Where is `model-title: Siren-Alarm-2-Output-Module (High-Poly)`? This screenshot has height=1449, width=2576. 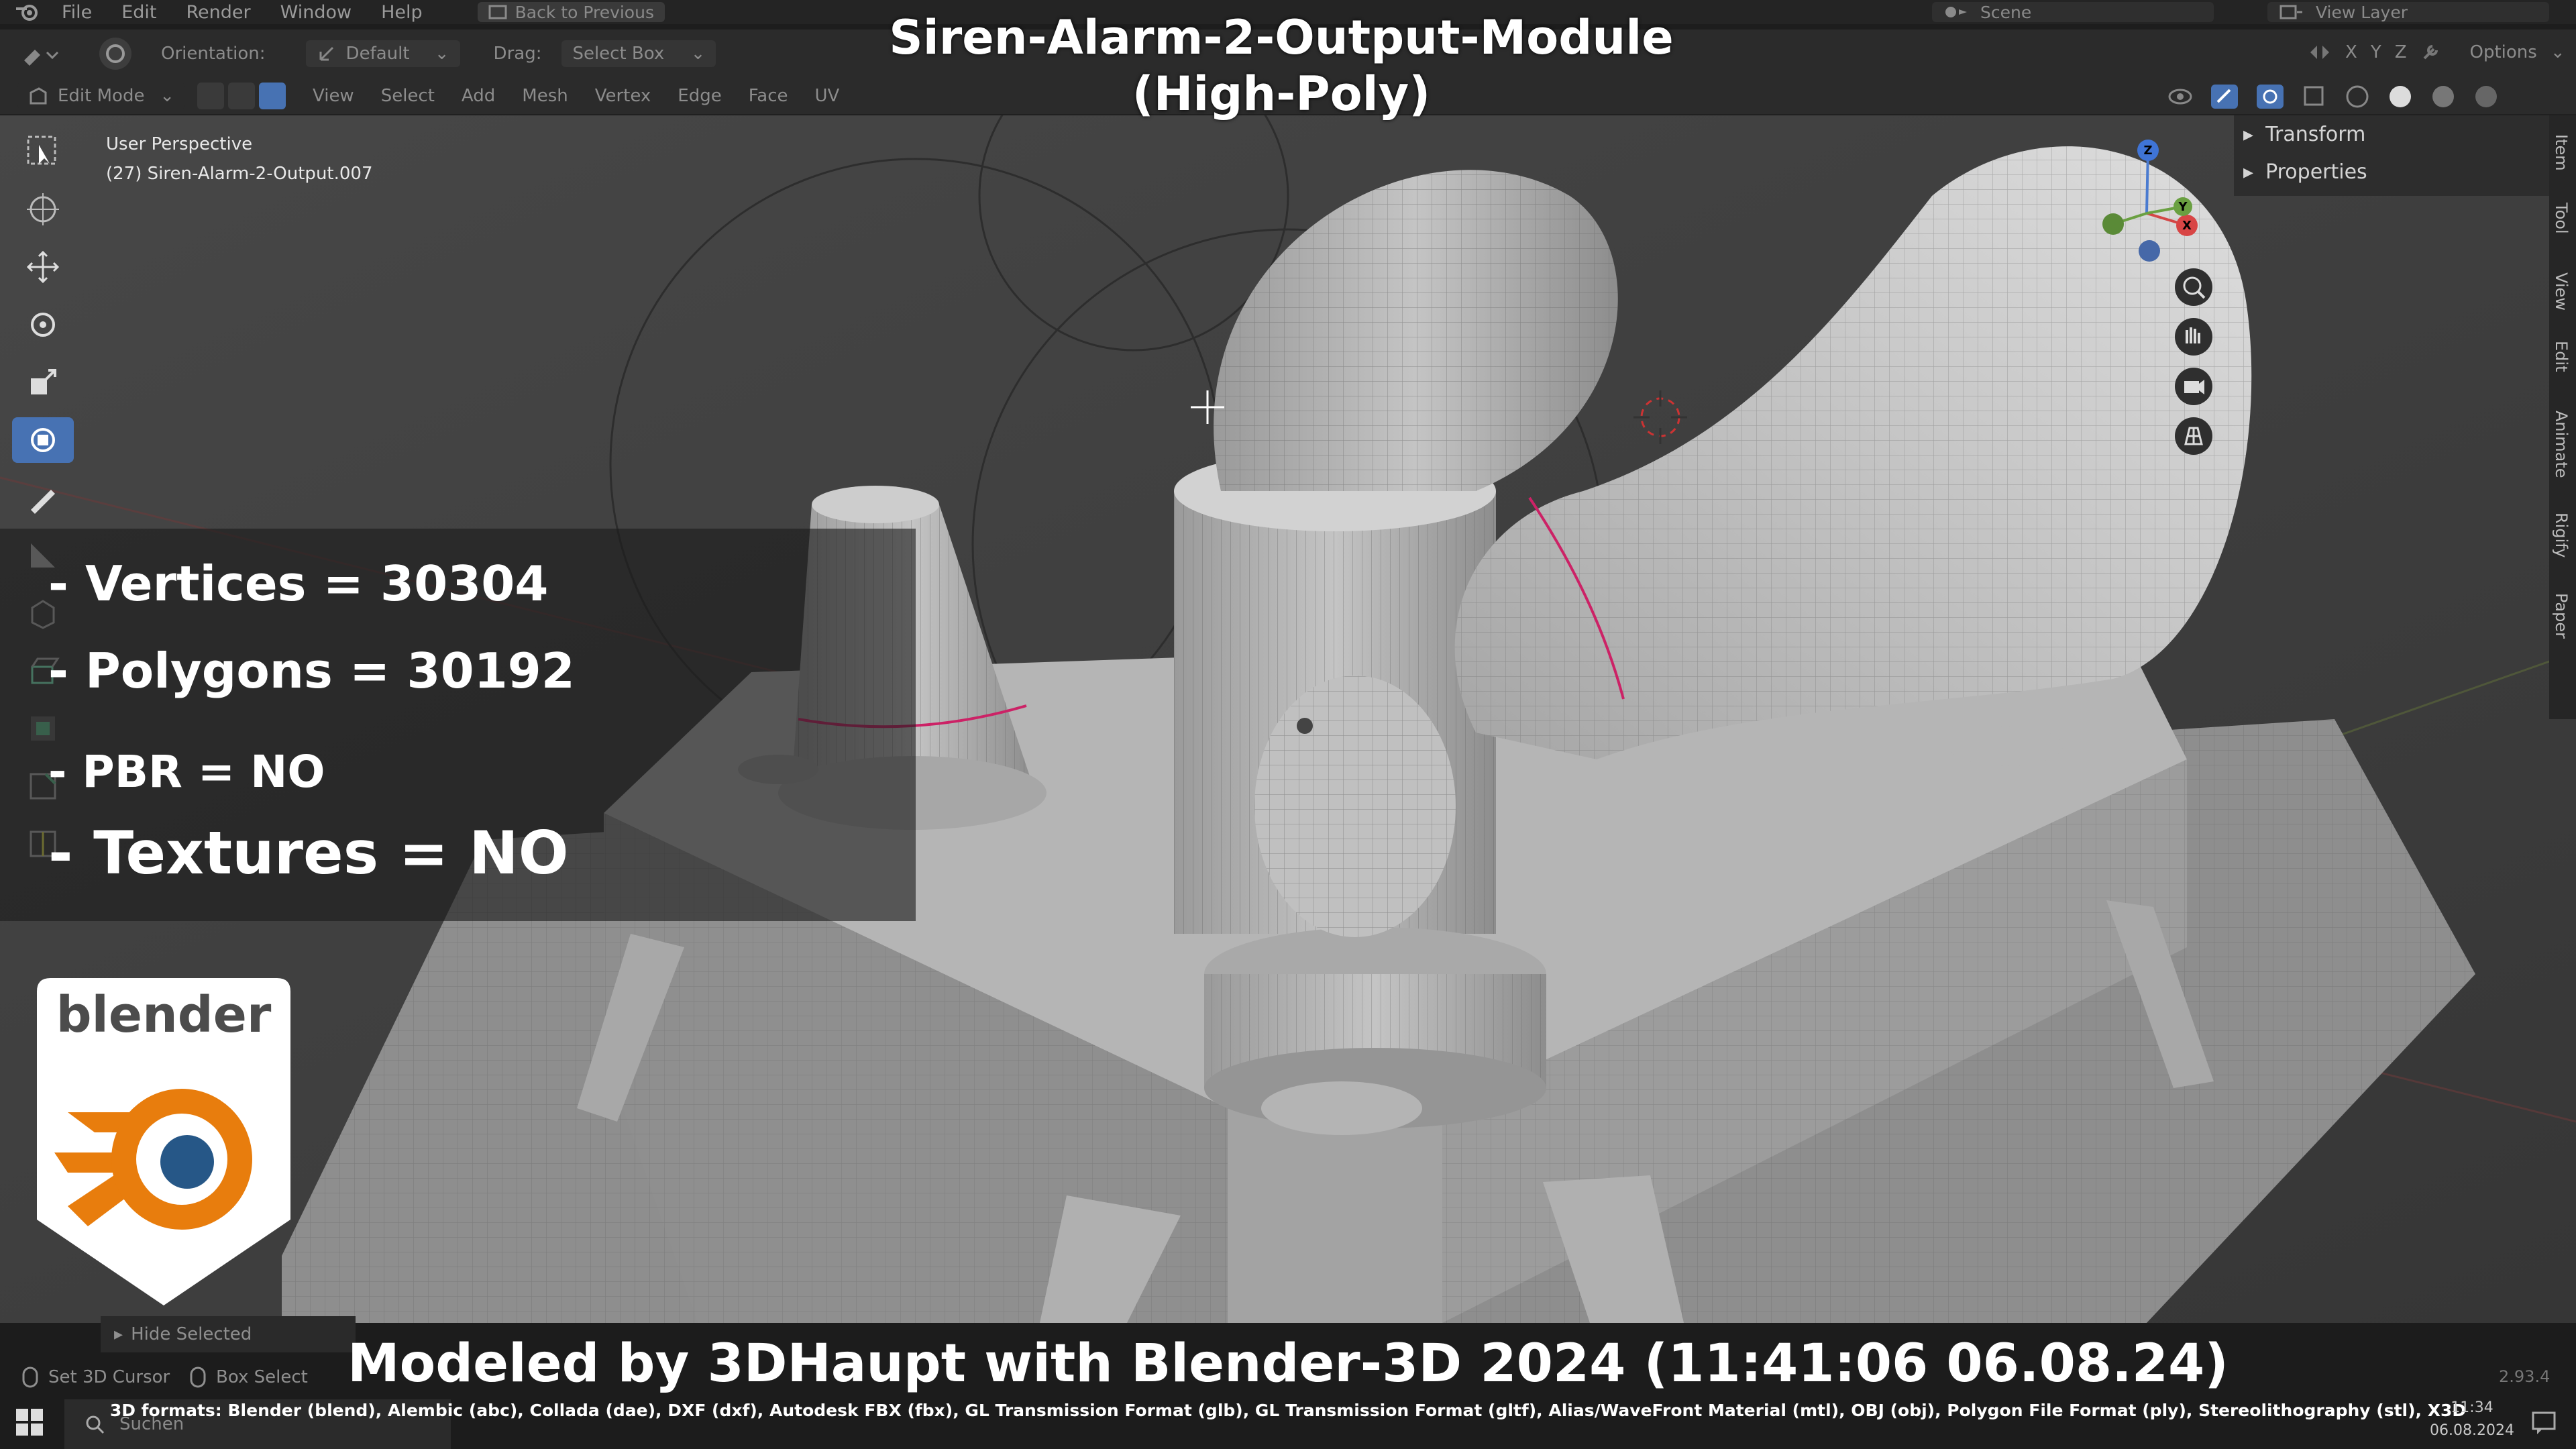 model-title: Siren-Alarm-2-Output-Module (High-Poly) is located at coordinates (1281, 65).